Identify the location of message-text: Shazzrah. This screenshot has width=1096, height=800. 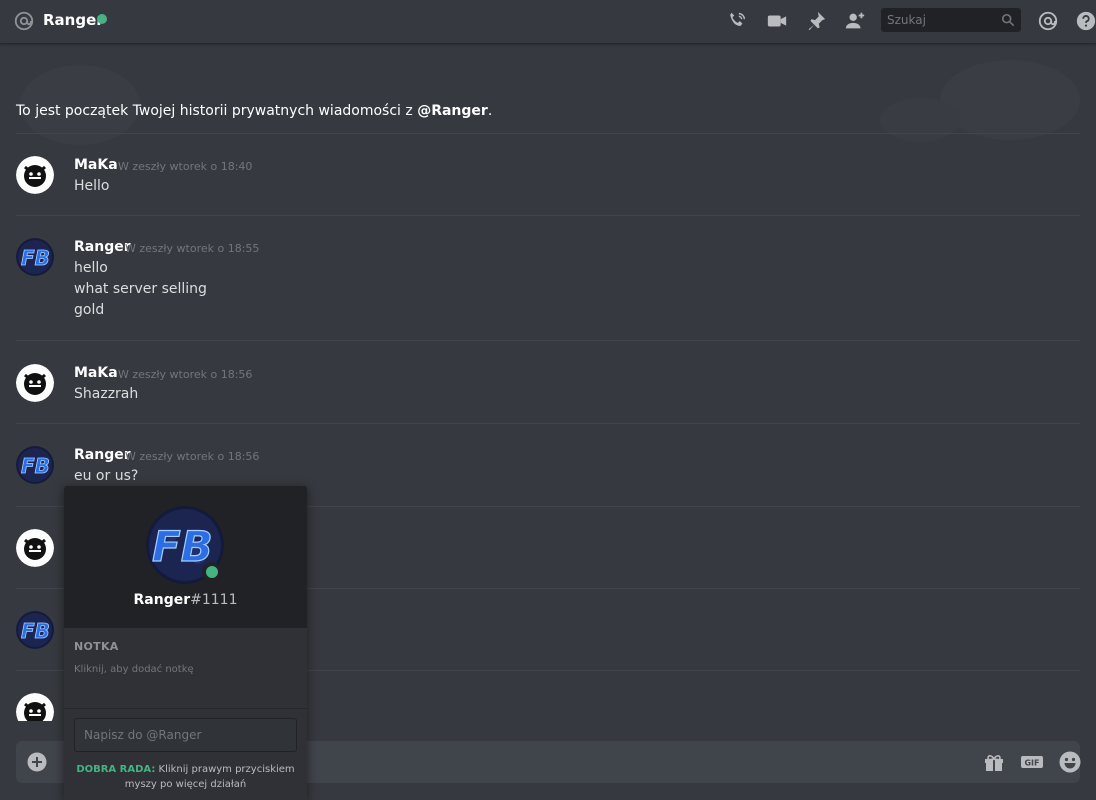
(106, 394).